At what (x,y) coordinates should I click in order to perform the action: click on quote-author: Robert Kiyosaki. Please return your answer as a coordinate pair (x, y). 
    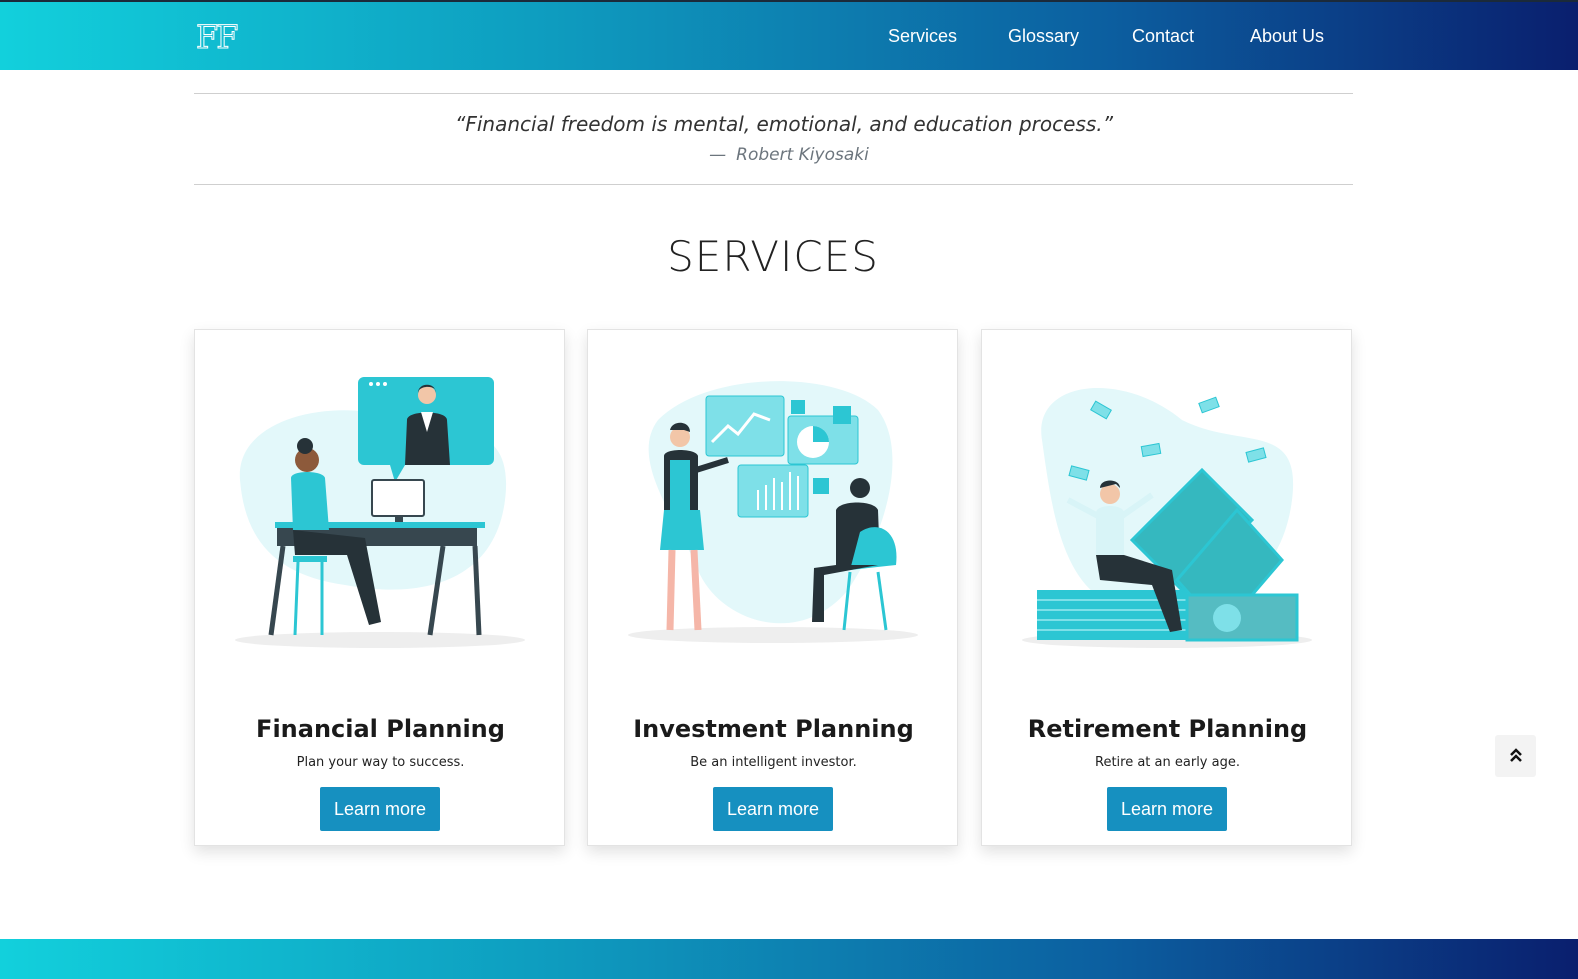
    Looking at the image, I should click on (802, 155).